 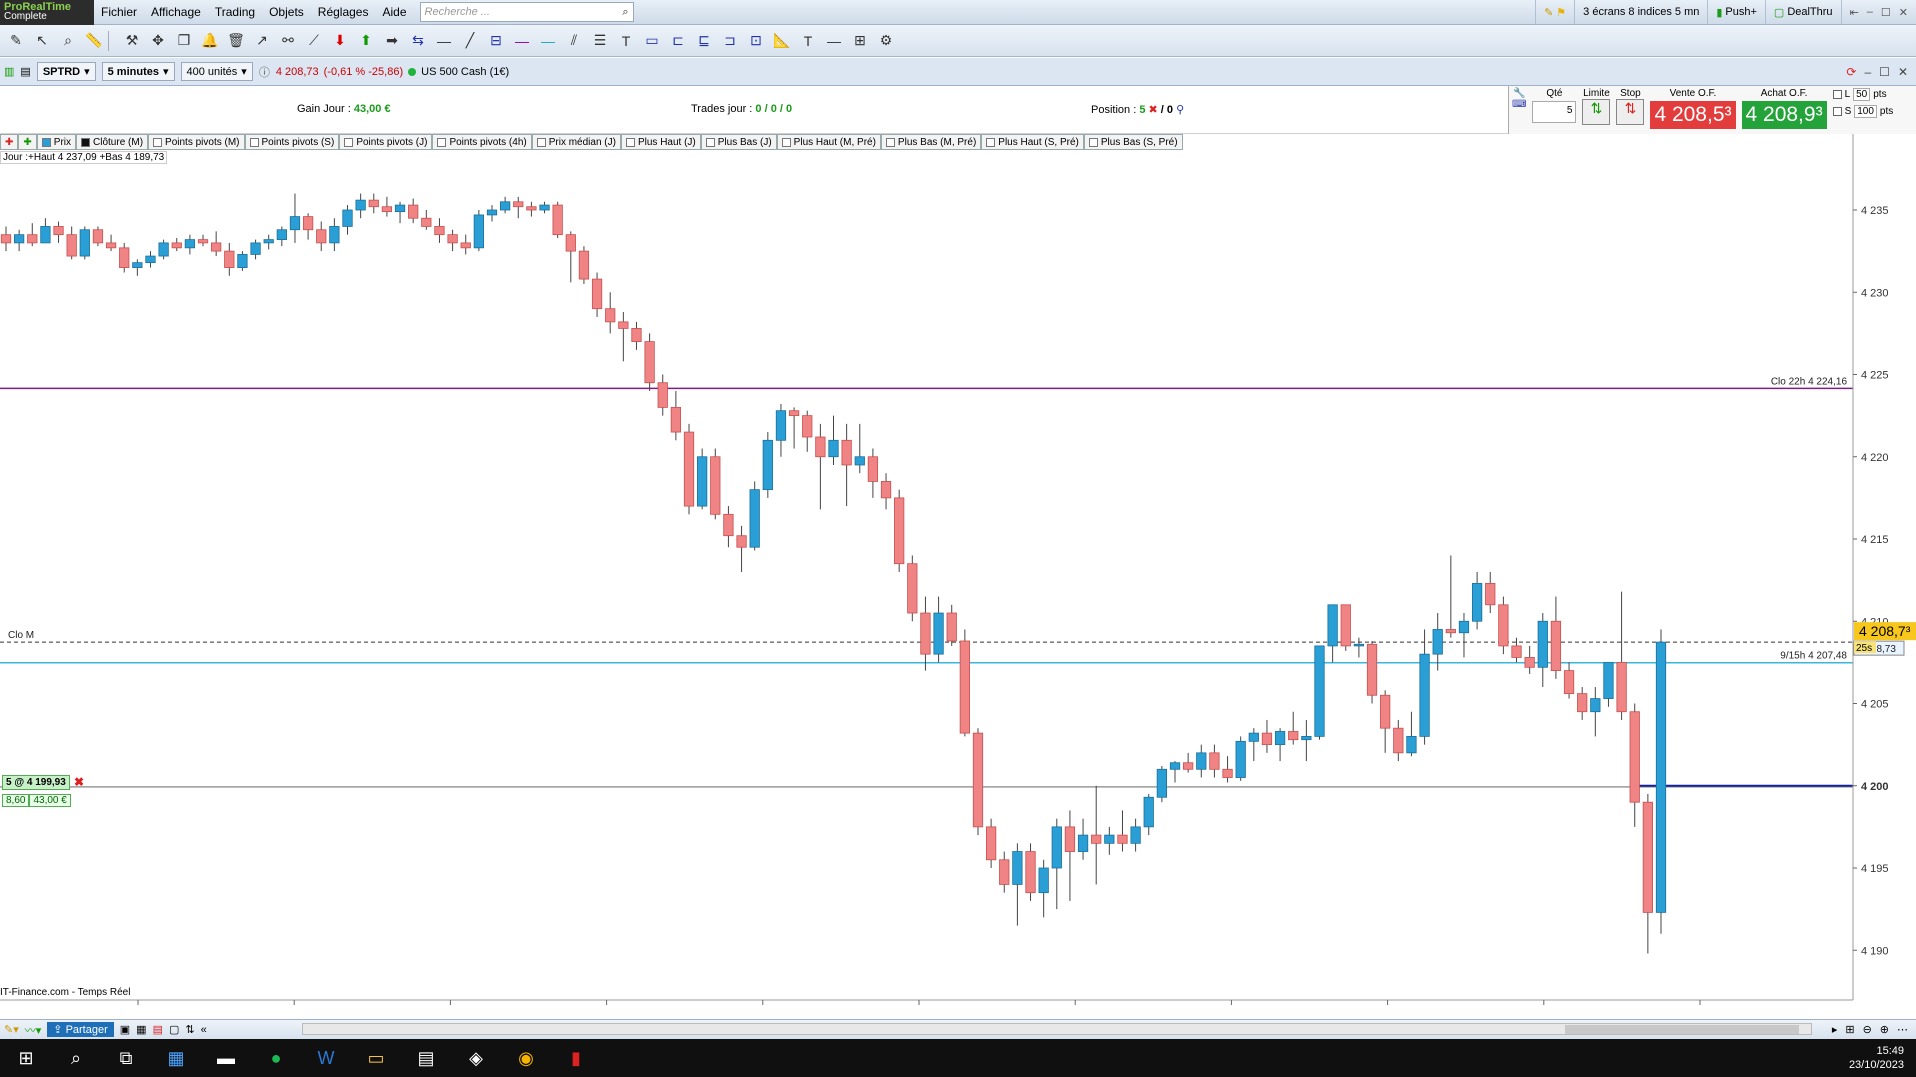 What do you see at coordinates (1640, 12) in the screenshot?
I see `workspace-layout: 3 écrans 8 indices 5 mn` at bounding box center [1640, 12].